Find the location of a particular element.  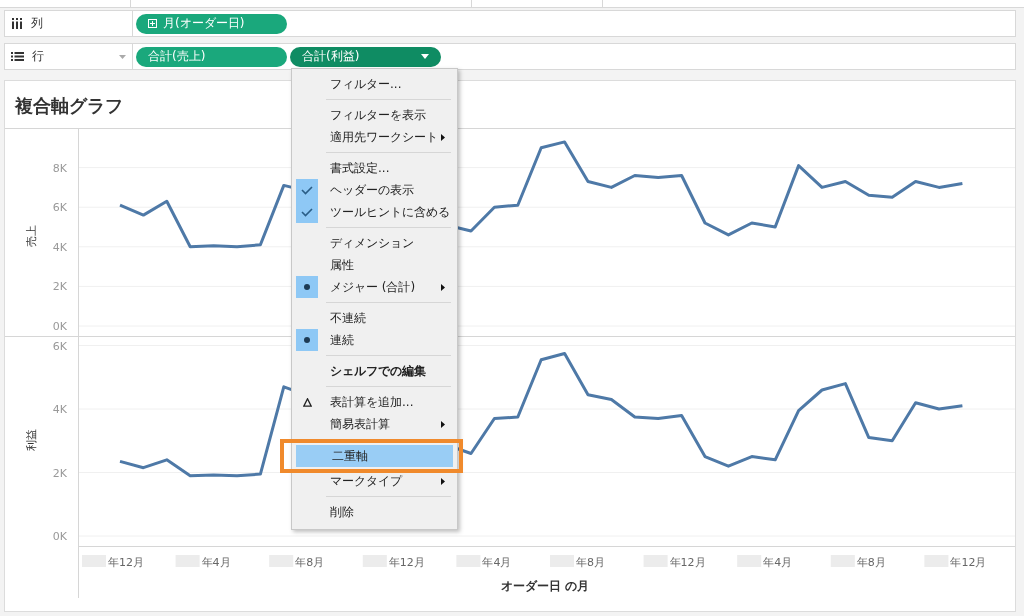

menu-item: メジャー (合計) is located at coordinates (374, 287).